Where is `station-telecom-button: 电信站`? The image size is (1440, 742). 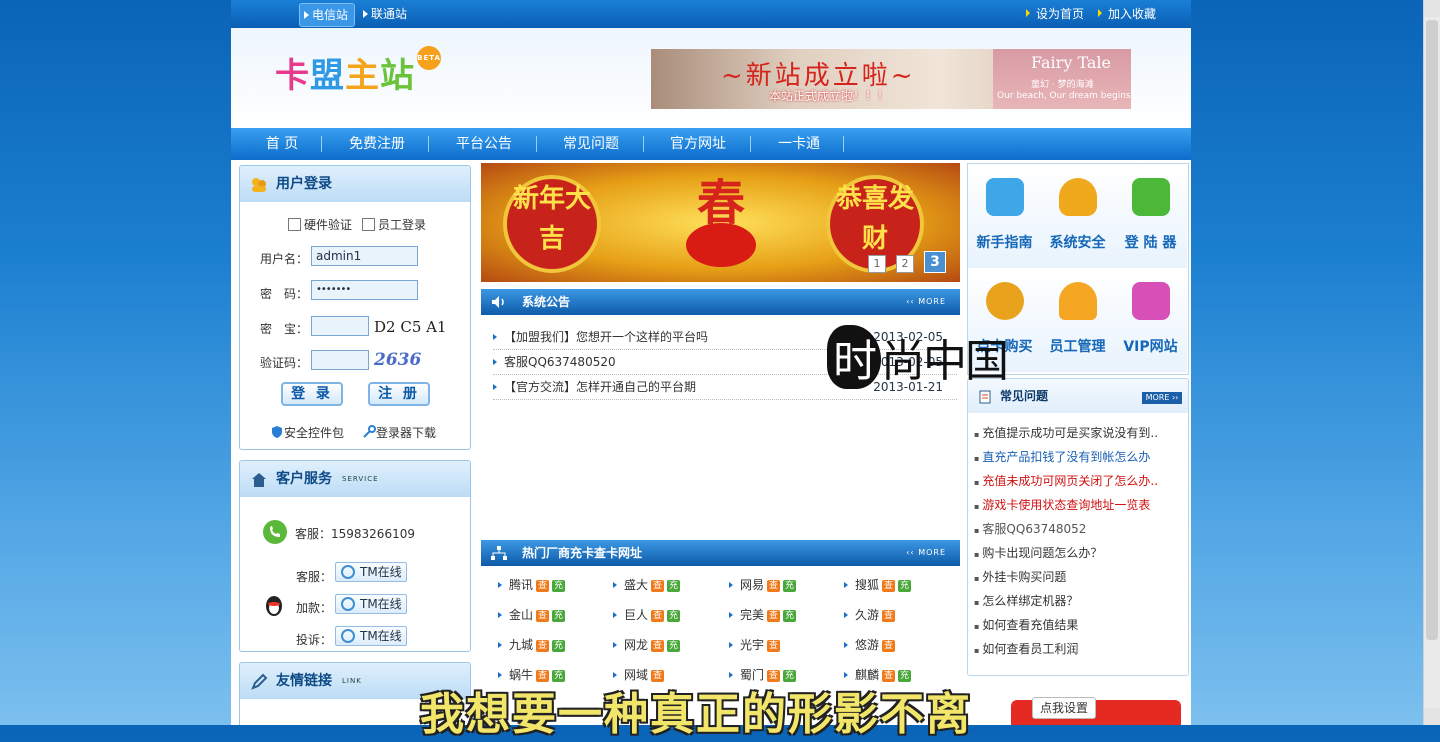 station-telecom-button: 电信站 is located at coordinates (327, 15).